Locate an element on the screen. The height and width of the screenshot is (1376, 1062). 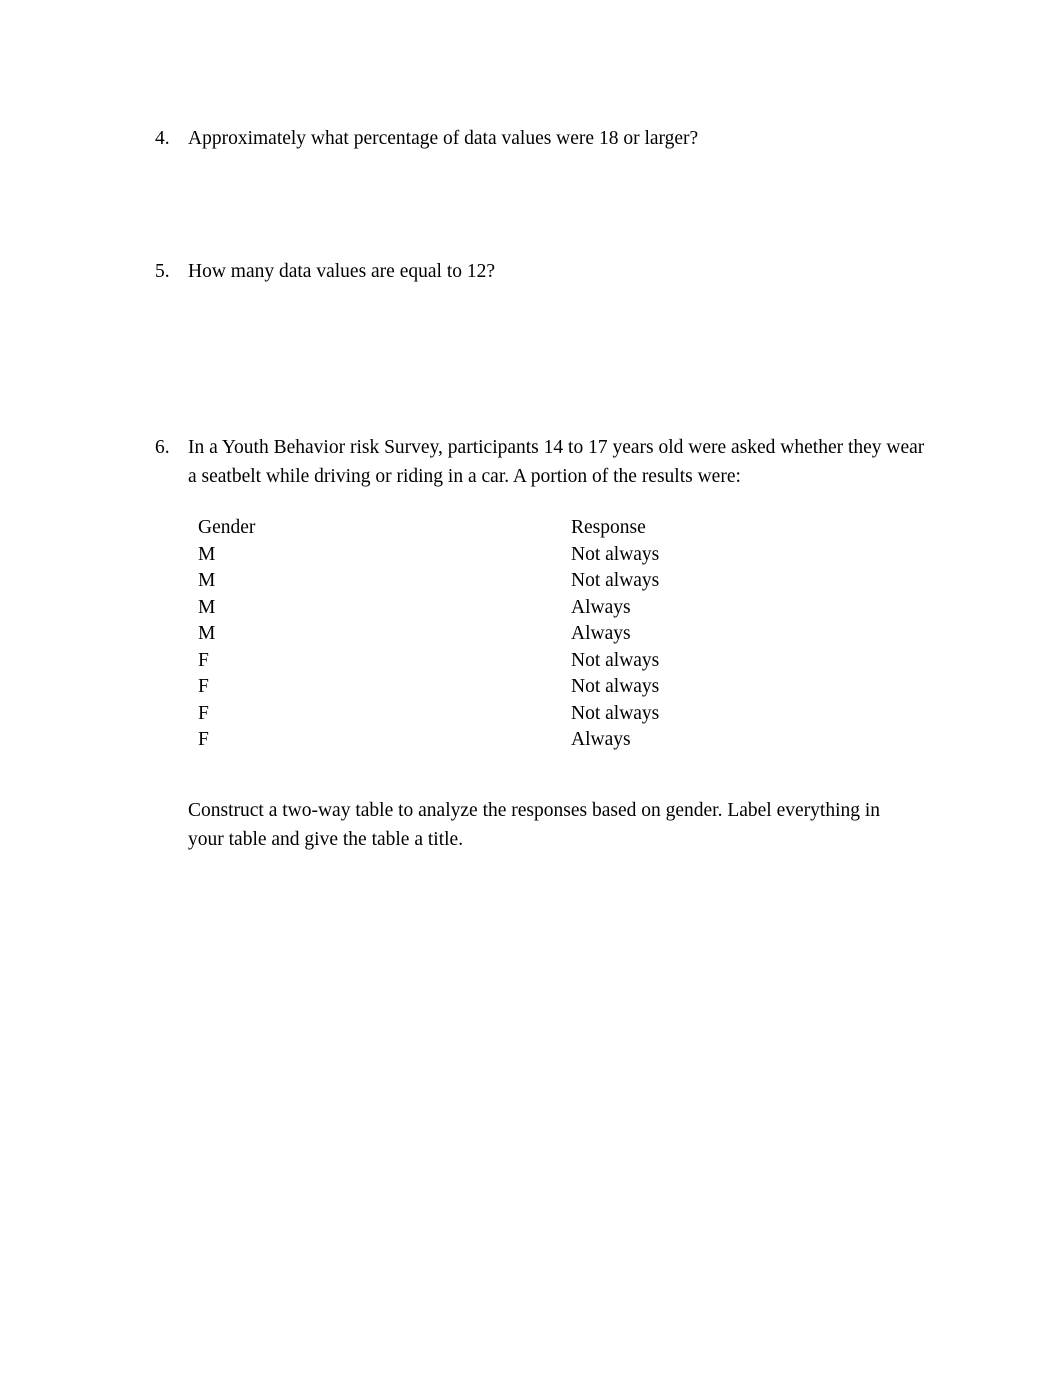
question-number-6: 6. is located at coordinates (162, 447).